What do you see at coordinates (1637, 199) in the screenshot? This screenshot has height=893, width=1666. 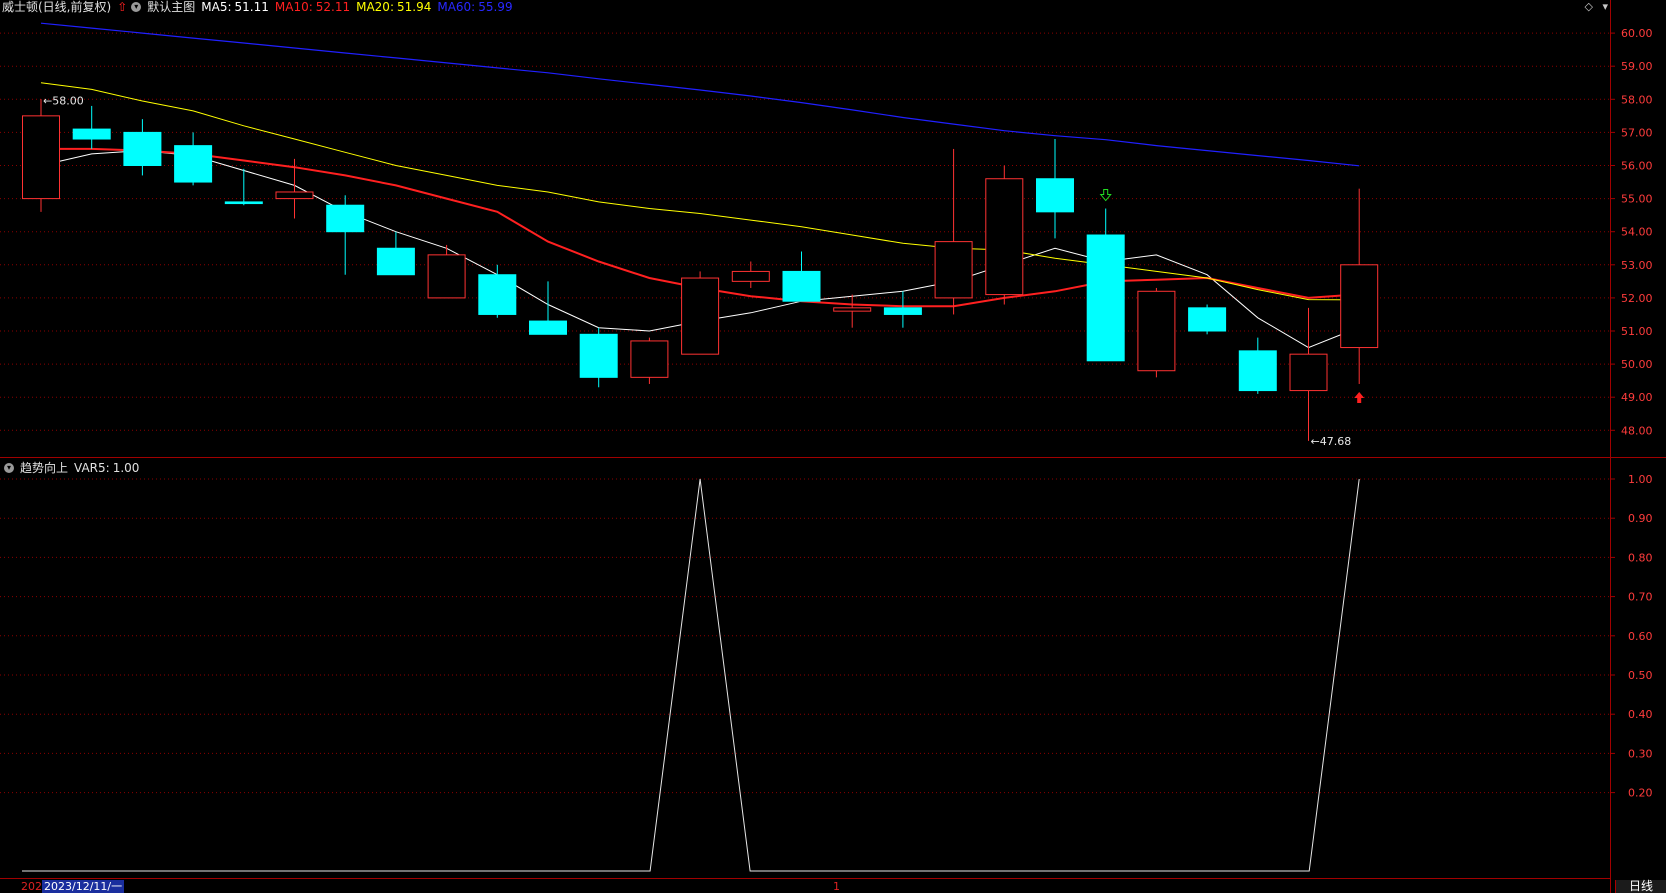 I see `price-tick-label: 55.00` at bounding box center [1637, 199].